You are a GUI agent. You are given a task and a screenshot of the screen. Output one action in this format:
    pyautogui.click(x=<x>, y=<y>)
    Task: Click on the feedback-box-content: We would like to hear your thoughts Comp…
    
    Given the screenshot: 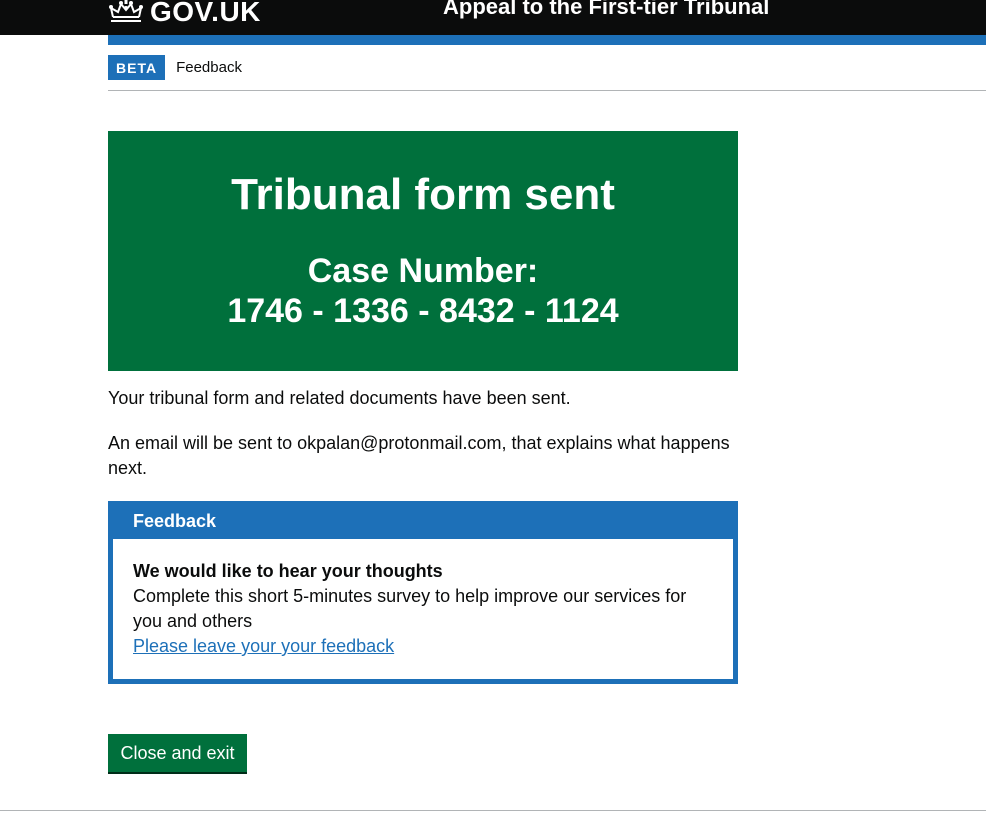 What is the action you would take?
    pyautogui.click(x=423, y=599)
    